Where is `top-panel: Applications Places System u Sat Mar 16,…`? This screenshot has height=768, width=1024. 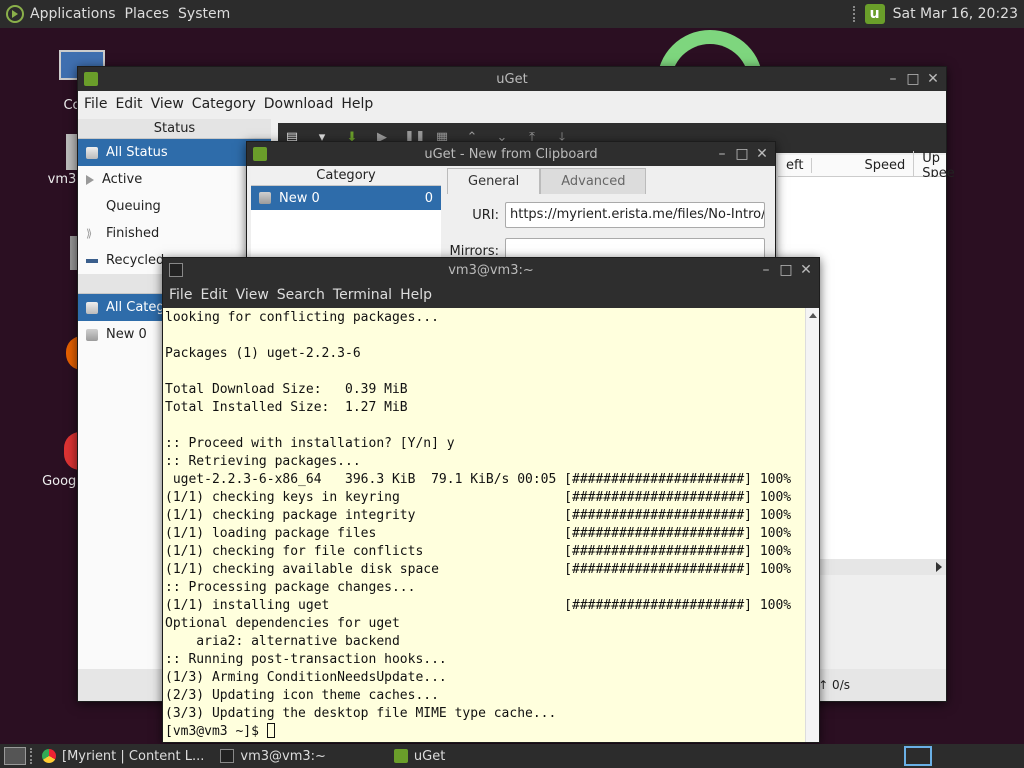 top-panel: Applications Places System u Sat Mar 16,… is located at coordinates (512, 14).